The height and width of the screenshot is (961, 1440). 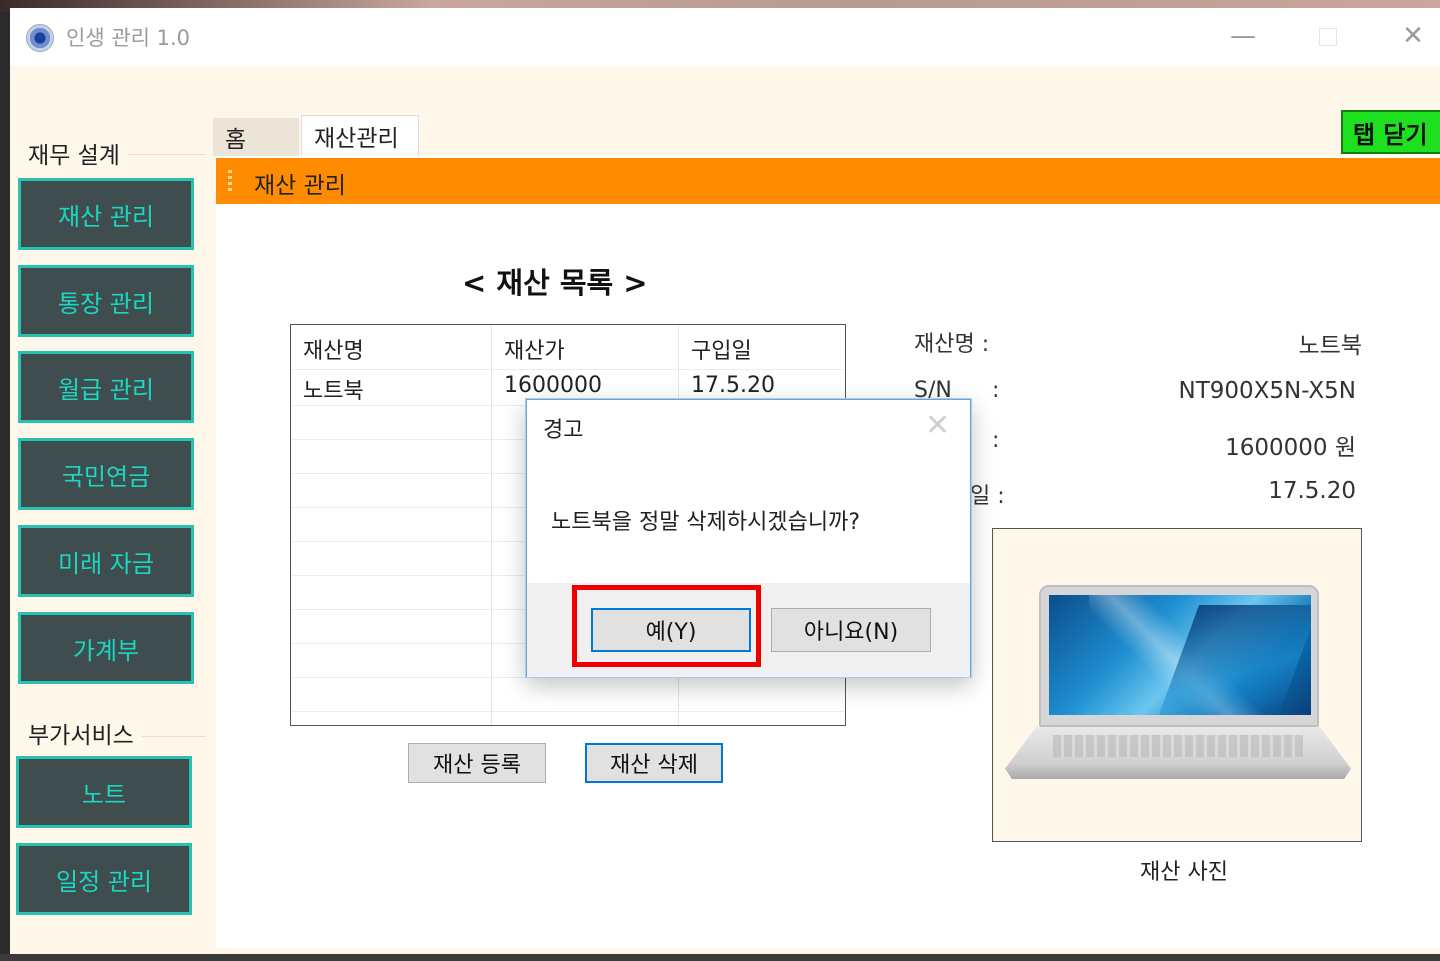 I want to click on delete-asset-button: 재산 삭제, so click(x=654, y=763).